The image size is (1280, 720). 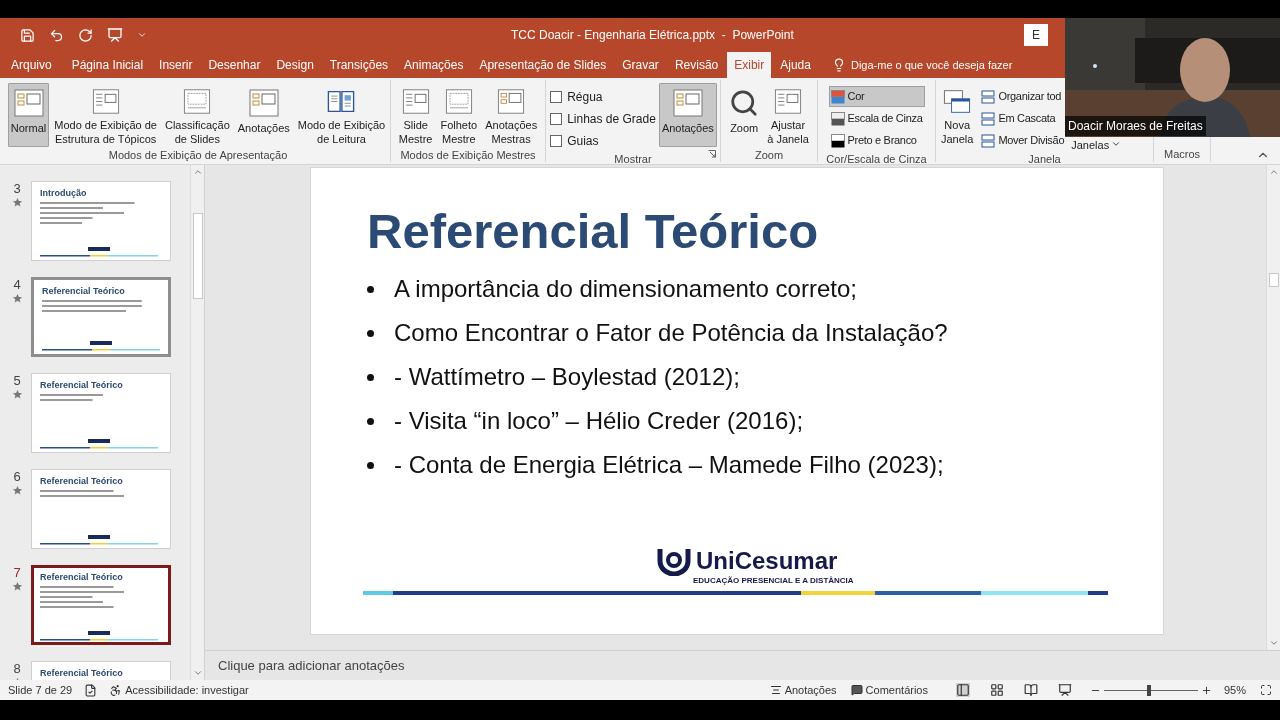 I want to click on slide-counter: Slide 7 de 29, so click(x=40, y=690).